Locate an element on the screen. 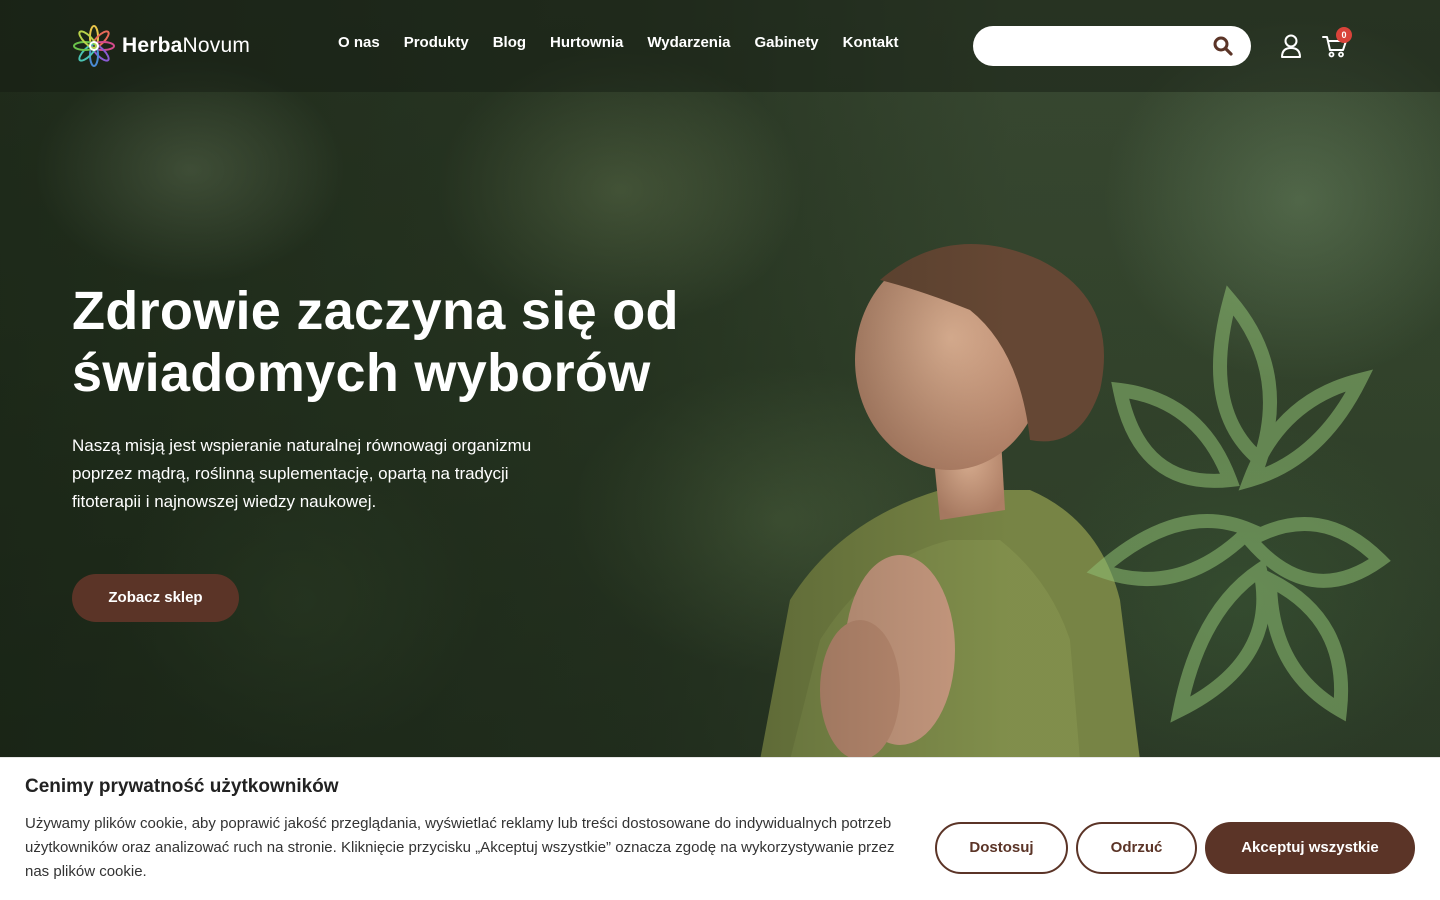 This screenshot has width=1440, height=900. cookie-title: Cenimy prywatność użytkowników is located at coordinates (182, 786).